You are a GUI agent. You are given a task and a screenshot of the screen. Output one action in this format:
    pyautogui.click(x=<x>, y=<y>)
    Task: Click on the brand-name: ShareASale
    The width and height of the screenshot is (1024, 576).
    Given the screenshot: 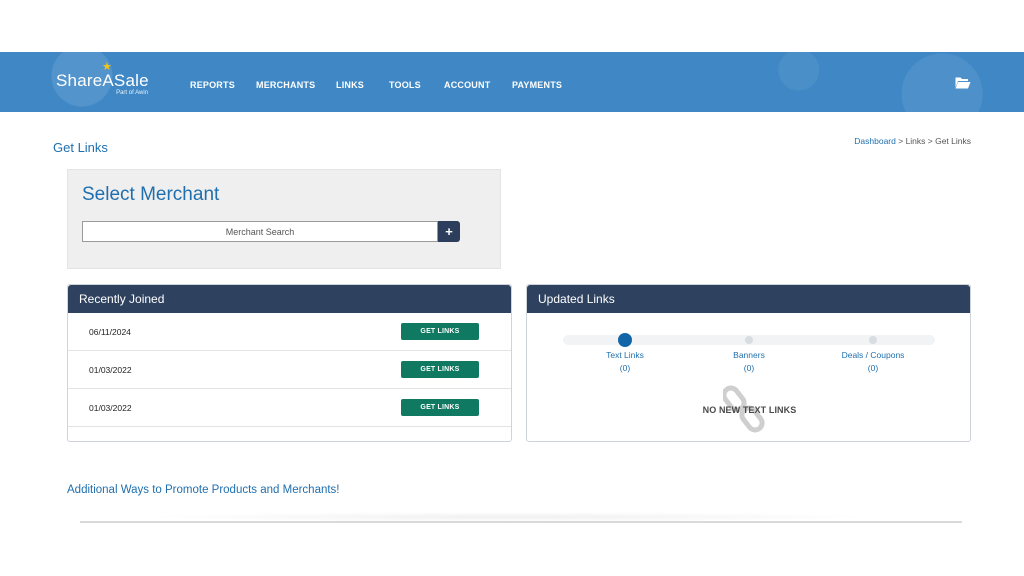 What is the action you would take?
    pyautogui.click(x=102, y=80)
    